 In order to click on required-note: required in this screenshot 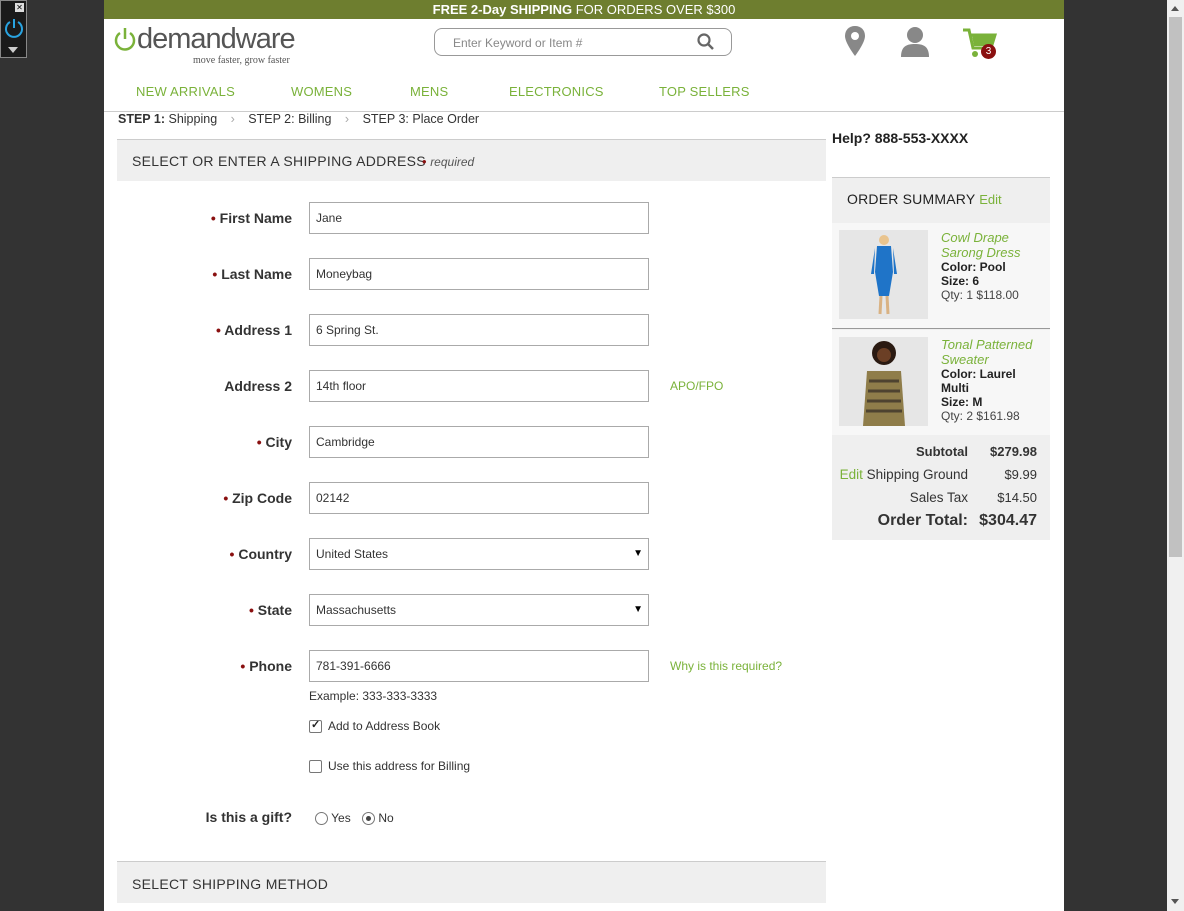, I will do `click(452, 162)`.